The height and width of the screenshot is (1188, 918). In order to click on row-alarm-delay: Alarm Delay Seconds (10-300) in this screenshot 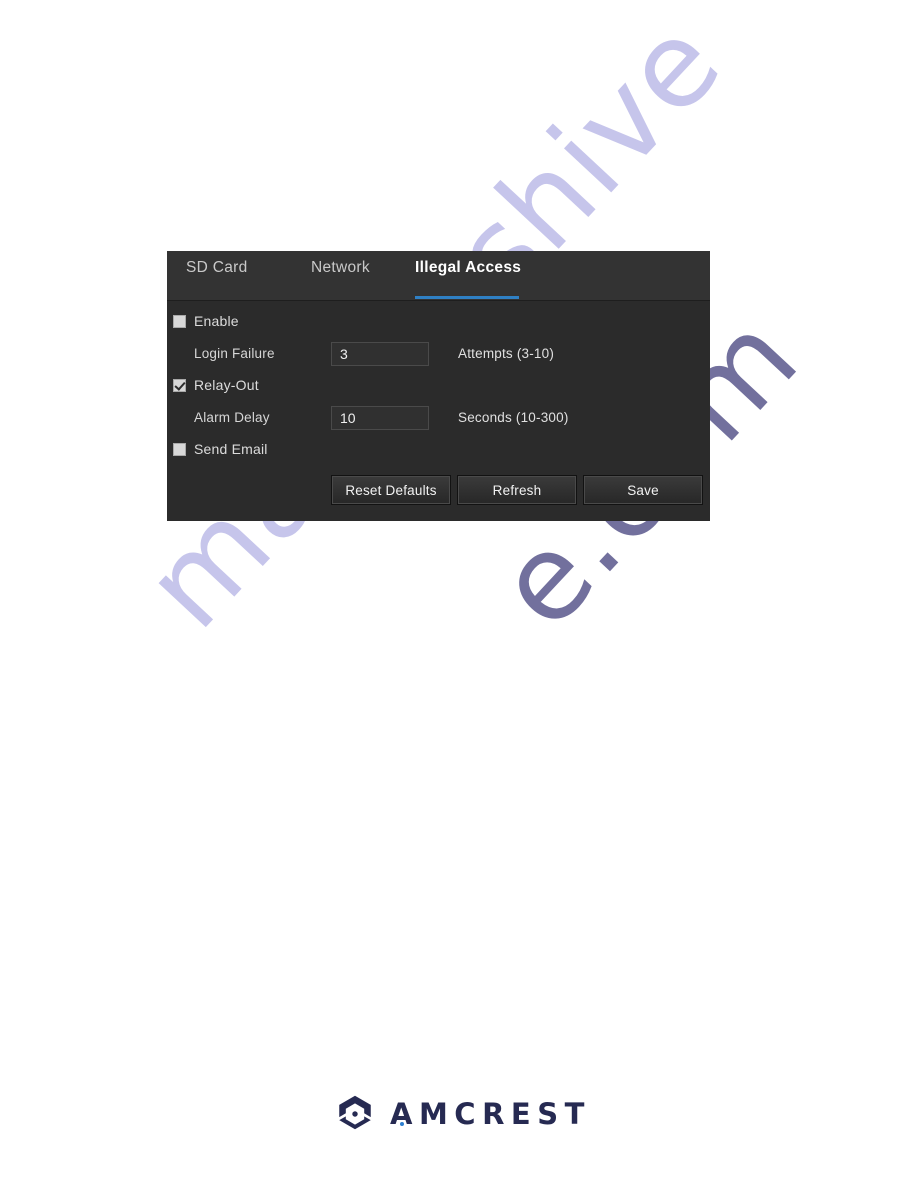, I will do `click(438, 421)`.